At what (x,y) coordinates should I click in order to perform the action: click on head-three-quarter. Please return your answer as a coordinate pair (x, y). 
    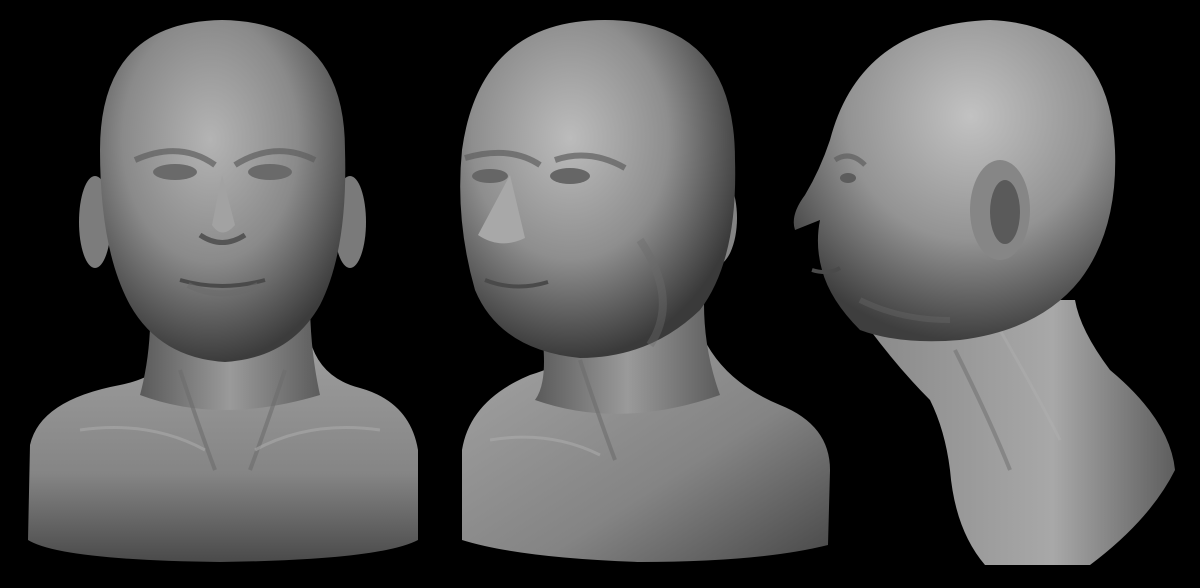
    Looking at the image, I should click on (598, 189).